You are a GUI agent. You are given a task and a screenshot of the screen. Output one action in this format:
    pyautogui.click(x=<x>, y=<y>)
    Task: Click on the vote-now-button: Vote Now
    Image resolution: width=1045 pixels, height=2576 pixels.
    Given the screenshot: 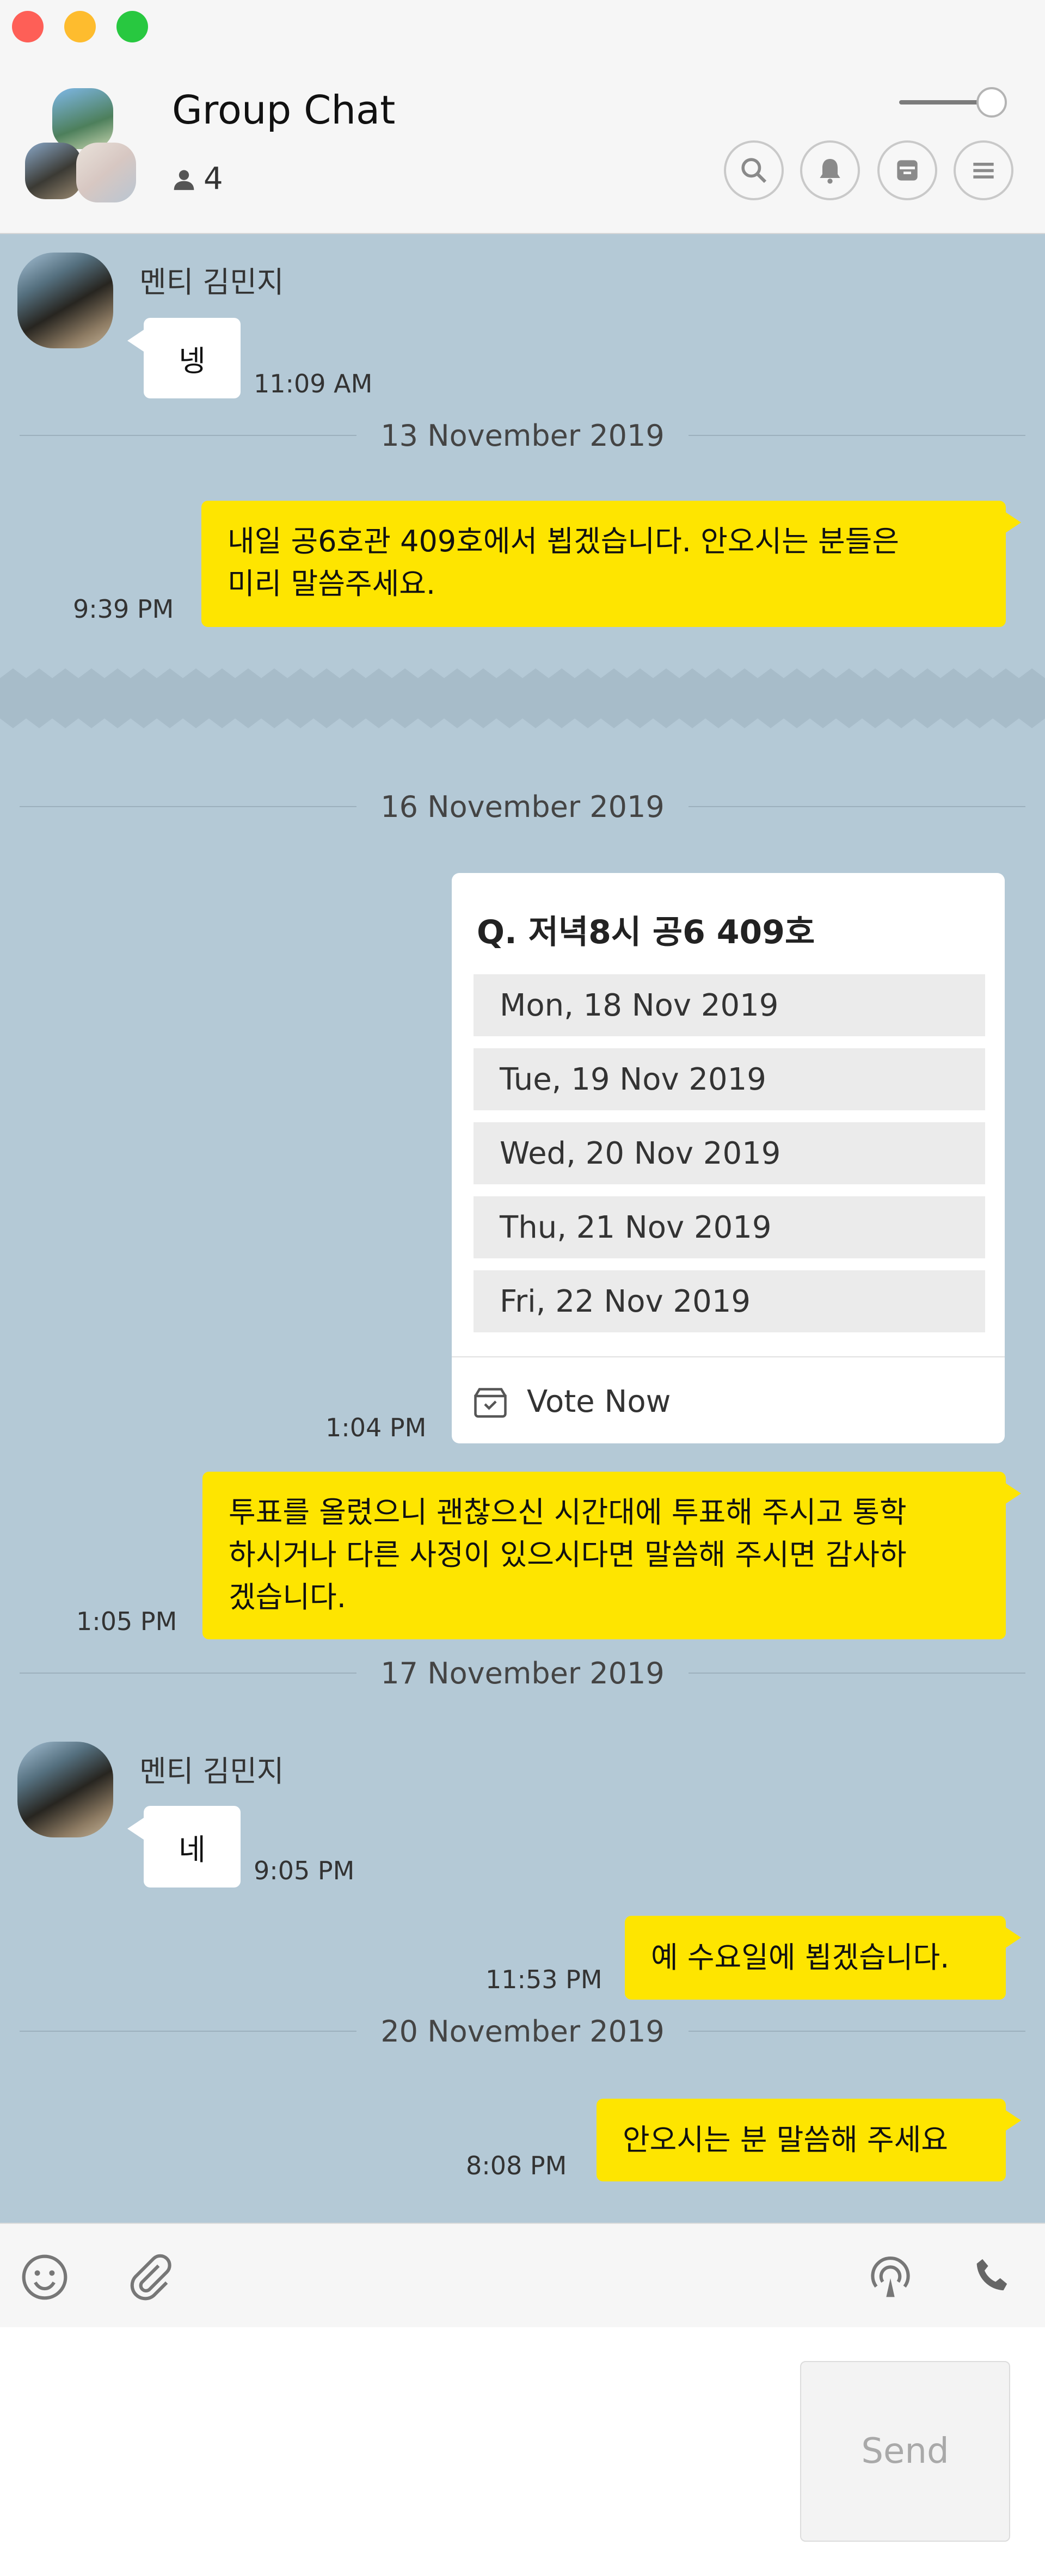 What is the action you would take?
    pyautogui.click(x=571, y=1401)
    